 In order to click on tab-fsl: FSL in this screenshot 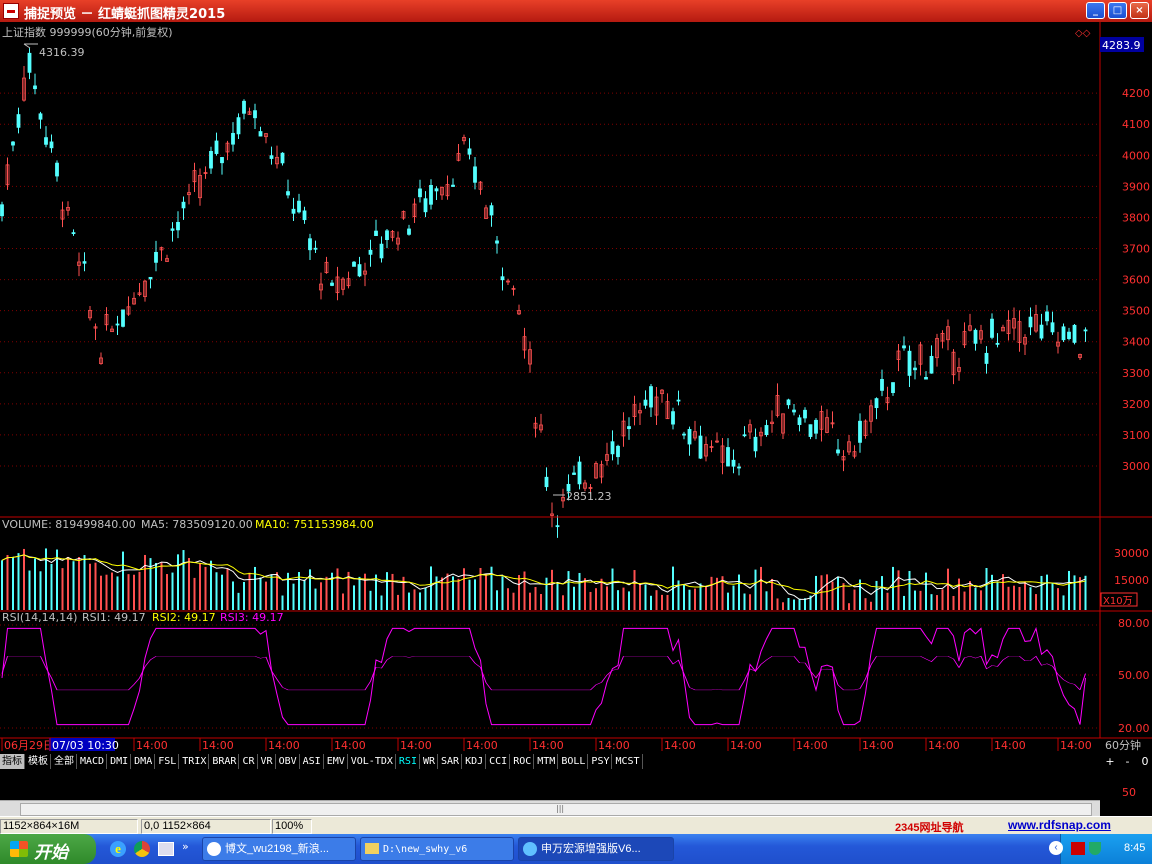, I will do `click(168, 761)`.